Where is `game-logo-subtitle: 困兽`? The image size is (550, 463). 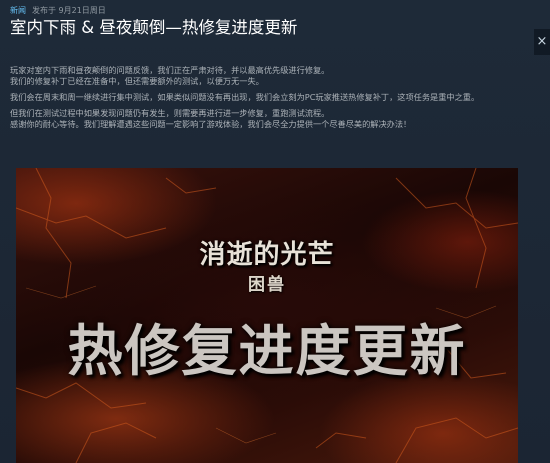
game-logo-subtitle: 困兽 is located at coordinates (267, 285).